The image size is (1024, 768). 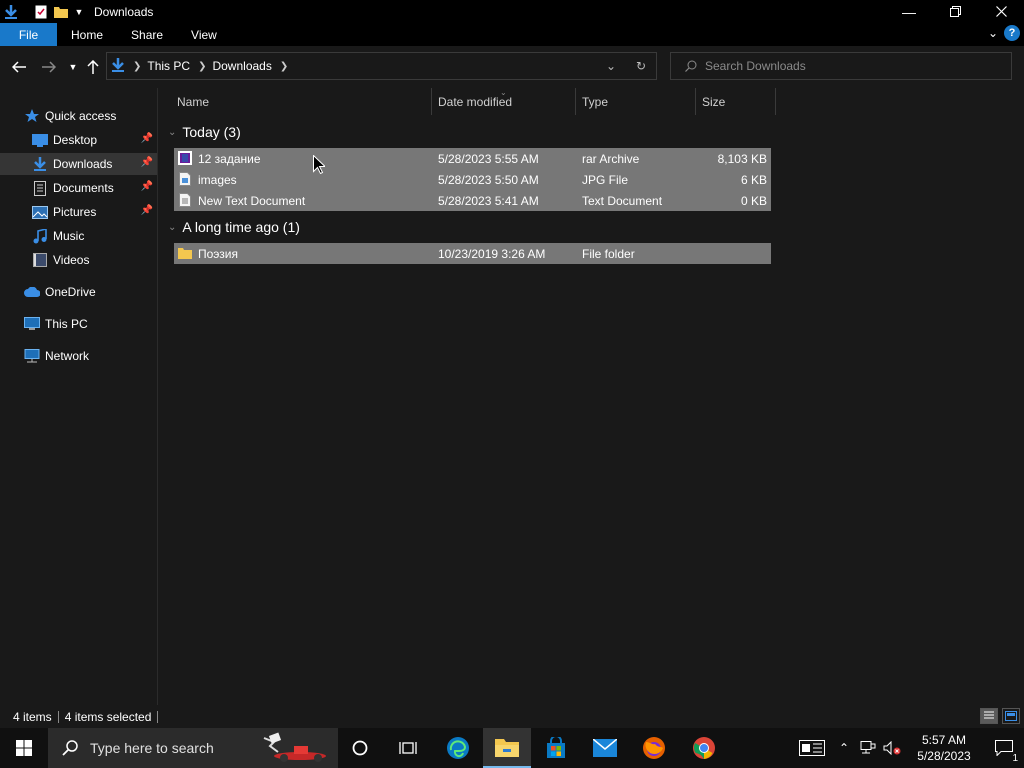 I want to click on file-name: New Text Document, so click(x=252, y=200).